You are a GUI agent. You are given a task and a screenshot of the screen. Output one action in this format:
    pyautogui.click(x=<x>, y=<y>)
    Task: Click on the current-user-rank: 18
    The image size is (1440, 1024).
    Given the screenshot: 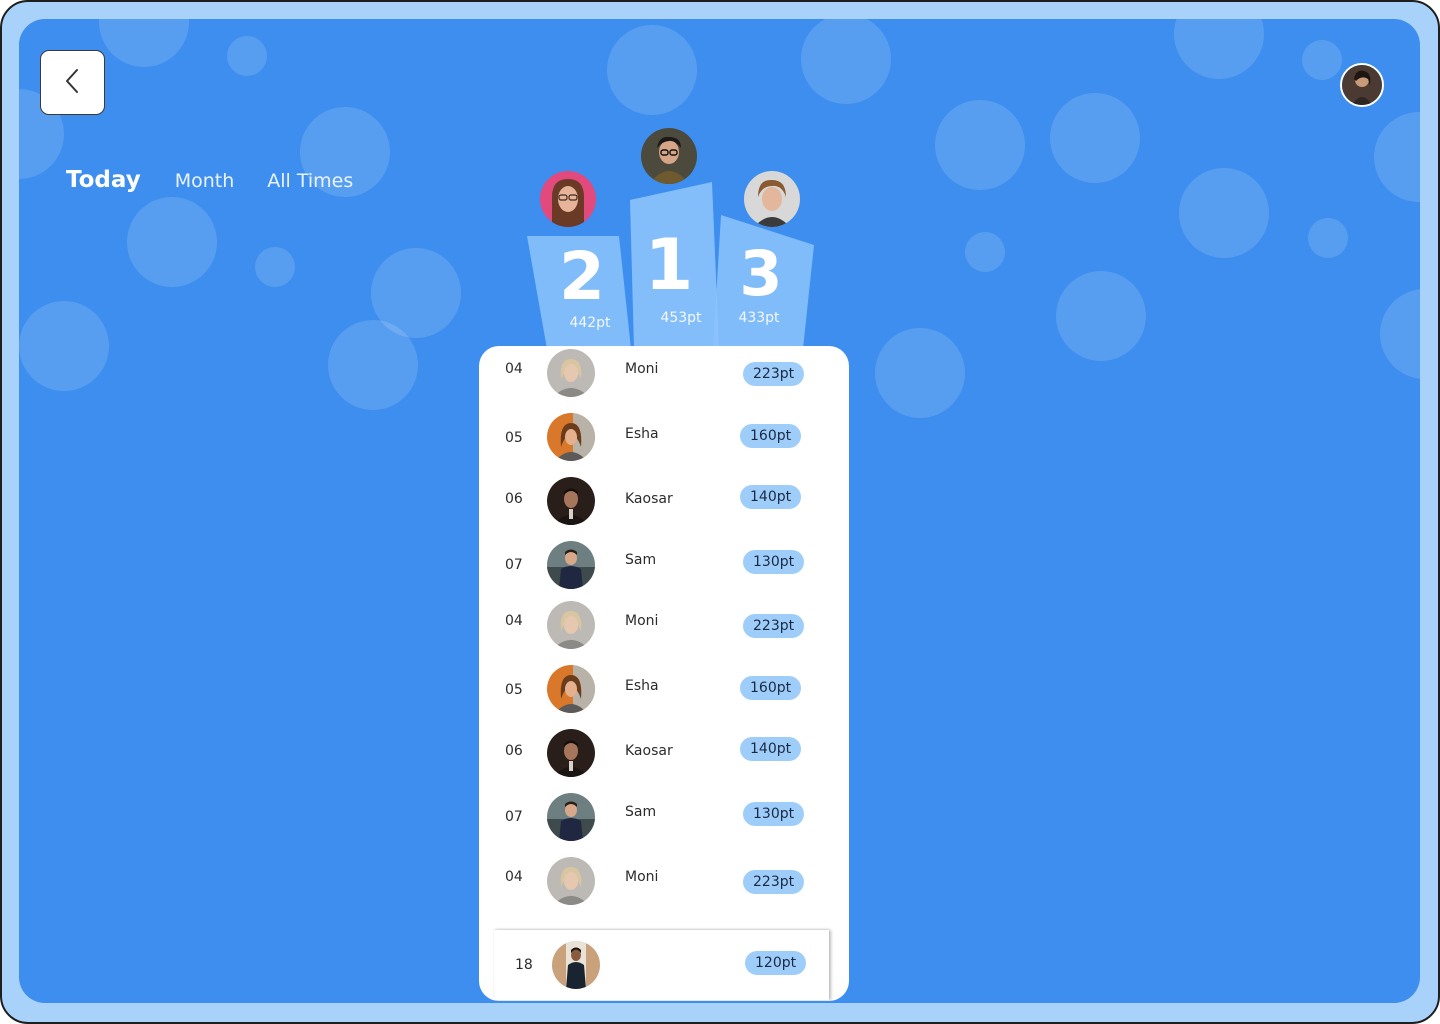 What is the action you would take?
    pyautogui.click(x=524, y=965)
    